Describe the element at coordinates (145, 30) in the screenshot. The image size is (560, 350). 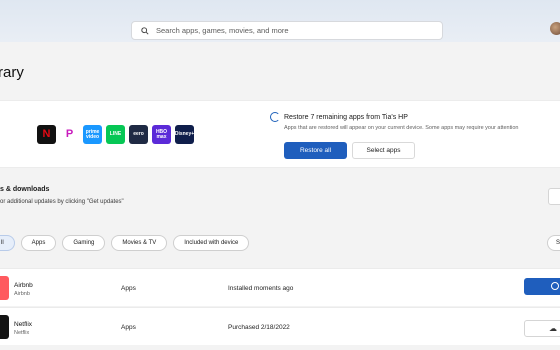
I see `search-icon` at that location.